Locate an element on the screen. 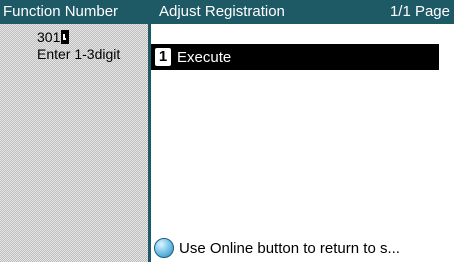  dialog-header: Adjust Registration 1/1 Page is located at coordinates (302, 12).